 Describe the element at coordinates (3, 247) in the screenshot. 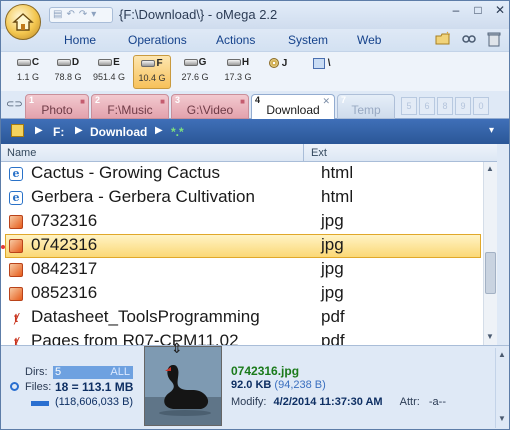

I see `selection-marker` at that location.